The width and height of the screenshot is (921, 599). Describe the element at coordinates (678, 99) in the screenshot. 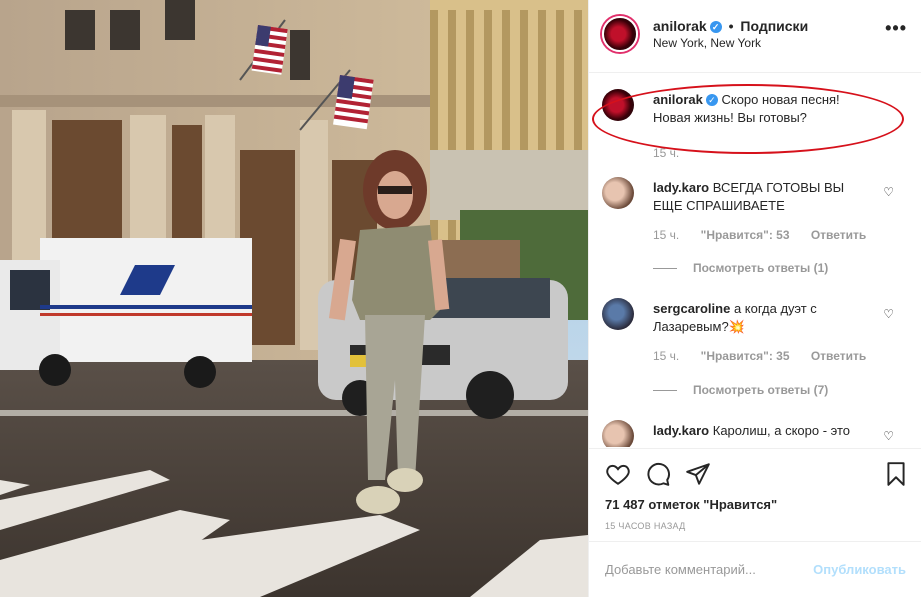

I see `caption-username: anilorak` at that location.